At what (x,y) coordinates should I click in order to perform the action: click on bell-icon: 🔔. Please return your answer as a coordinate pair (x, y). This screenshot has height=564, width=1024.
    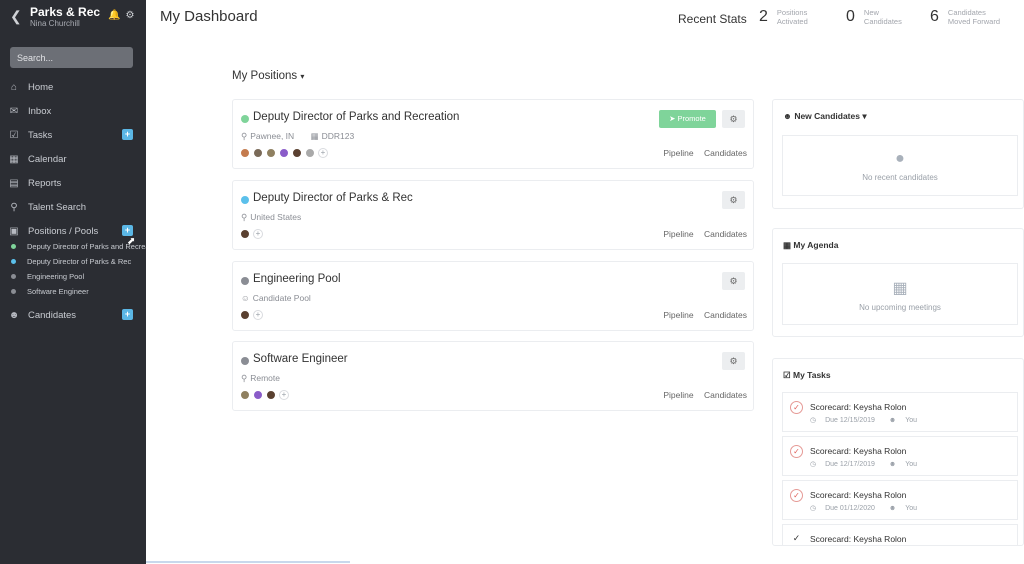
    Looking at the image, I should click on (114, 15).